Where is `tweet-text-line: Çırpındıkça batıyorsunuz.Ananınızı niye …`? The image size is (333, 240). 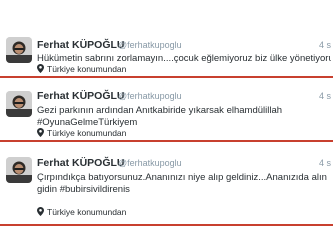
tweet-text-line: Çırpındıkça batıyorsunuz.Ananınızı niye … is located at coordinates (182, 177).